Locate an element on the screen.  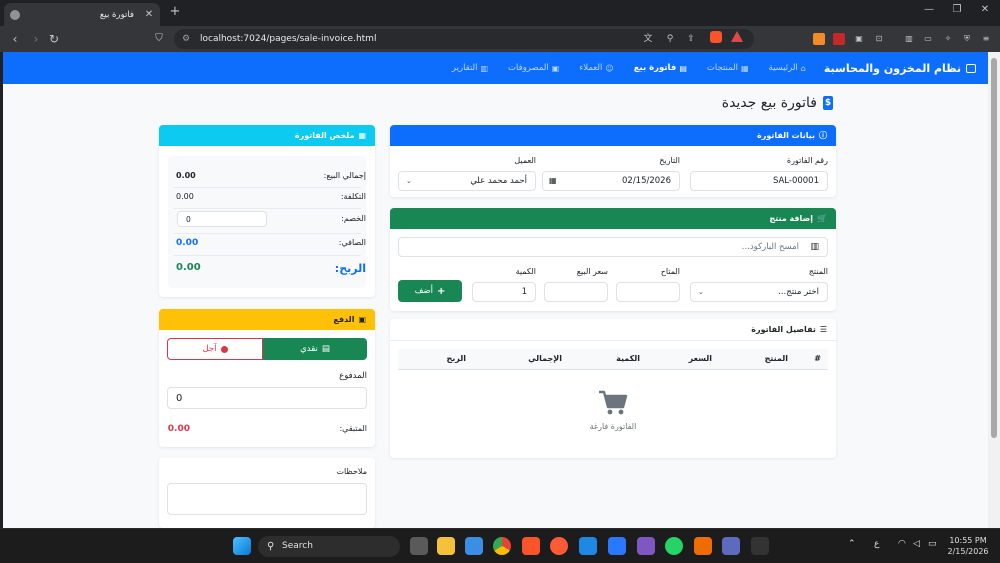
product-label: المنتج is located at coordinates (818, 271).